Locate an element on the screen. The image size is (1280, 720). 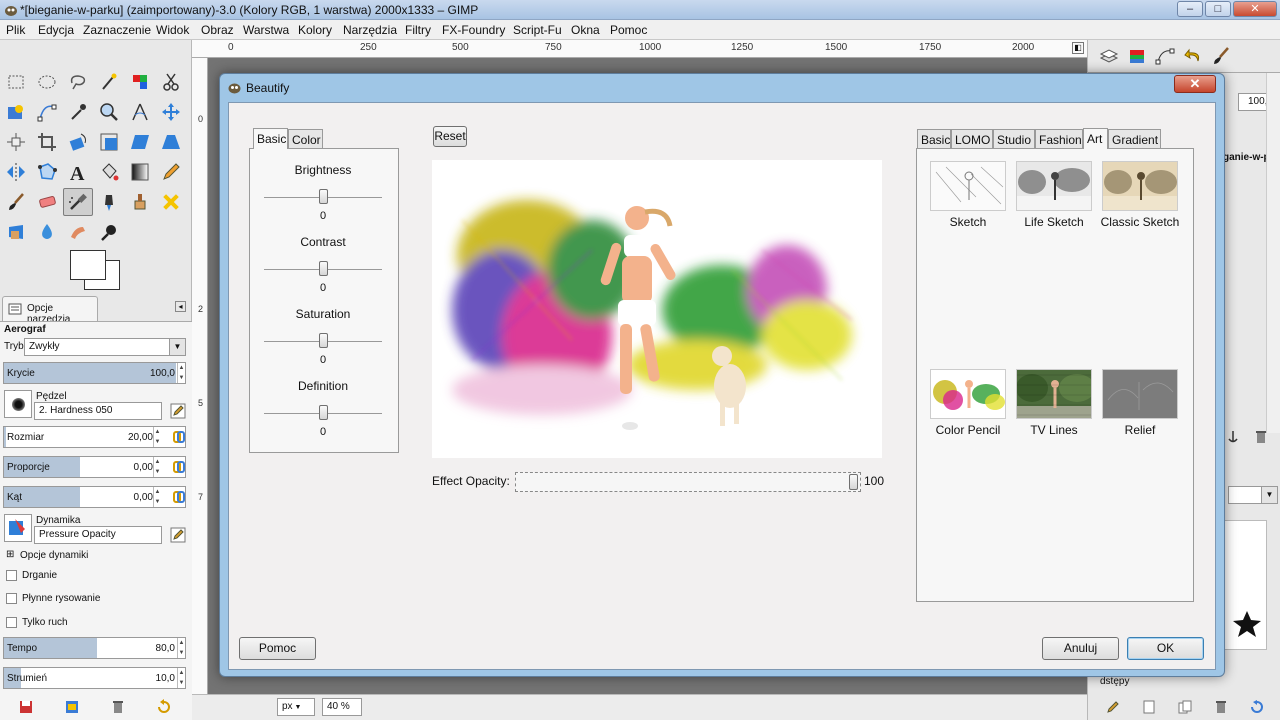
paintbrush-icon is located at coordinates (16, 202).